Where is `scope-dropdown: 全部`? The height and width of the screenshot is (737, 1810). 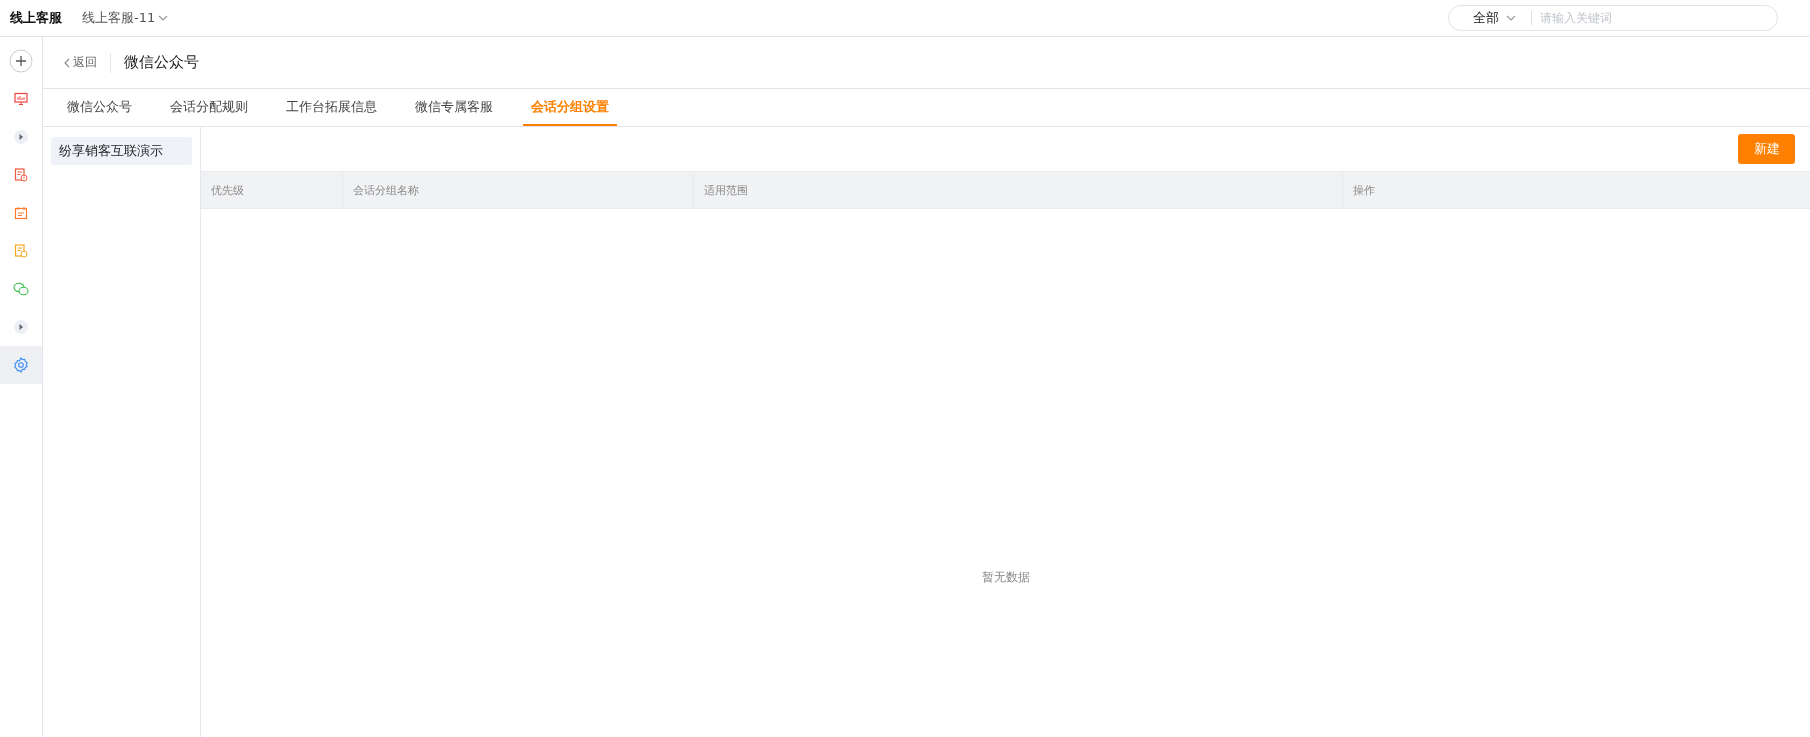 scope-dropdown: 全部 is located at coordinates (1495, 18).